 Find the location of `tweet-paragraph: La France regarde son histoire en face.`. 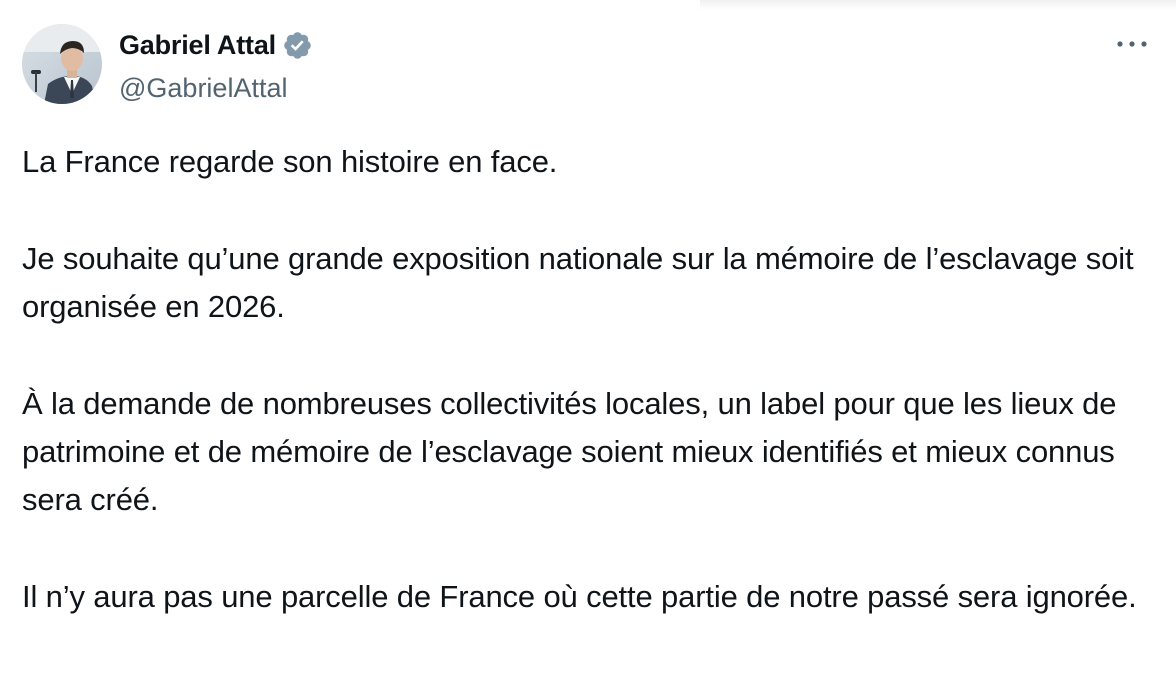

tweet-paragraph: La France regarde son histoire en face. is located at coordinates (290, 161).